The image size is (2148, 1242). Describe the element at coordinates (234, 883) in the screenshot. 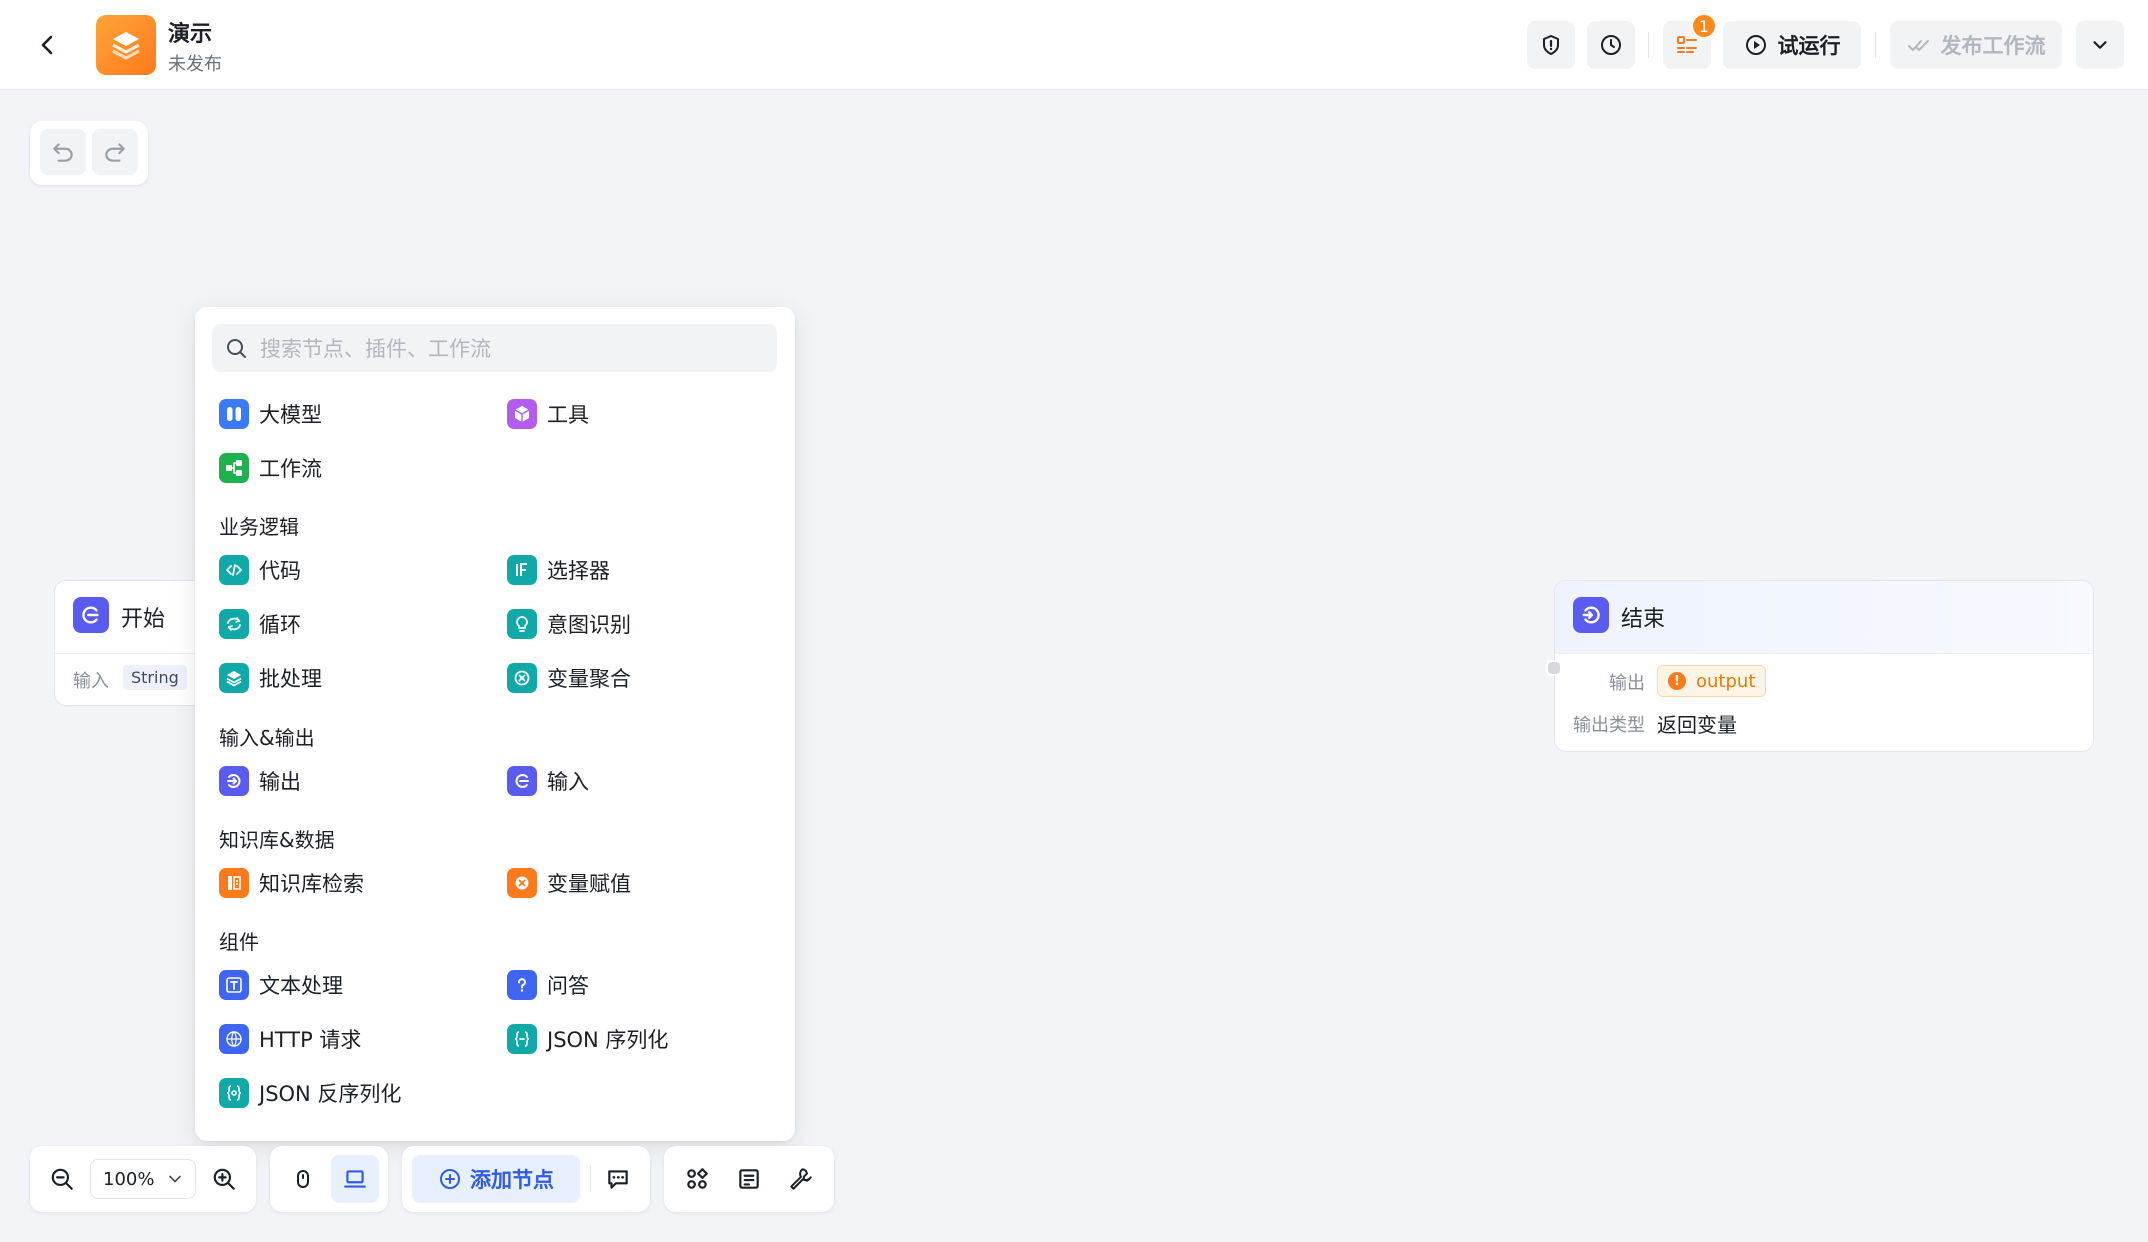

I see `knowledge-icon` at that location.